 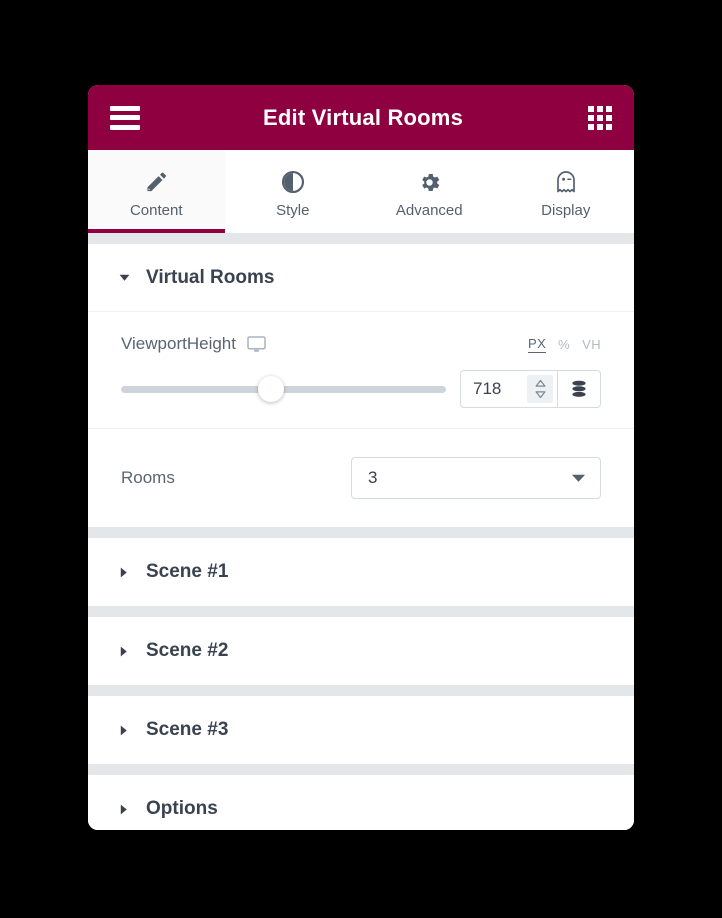 I want to click on unit-px: PX, so click(x=537, y=344).